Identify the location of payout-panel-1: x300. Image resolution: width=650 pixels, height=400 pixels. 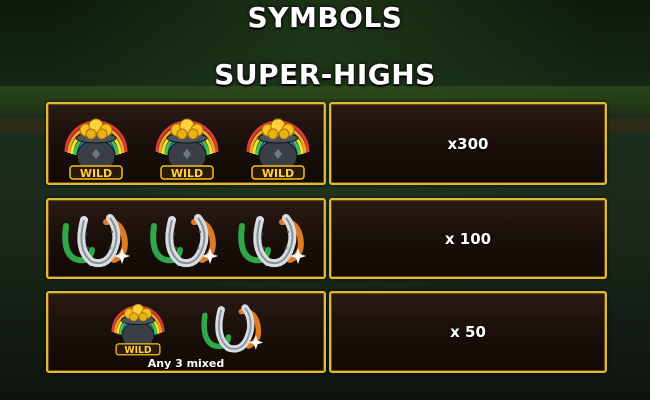
(468, 143).